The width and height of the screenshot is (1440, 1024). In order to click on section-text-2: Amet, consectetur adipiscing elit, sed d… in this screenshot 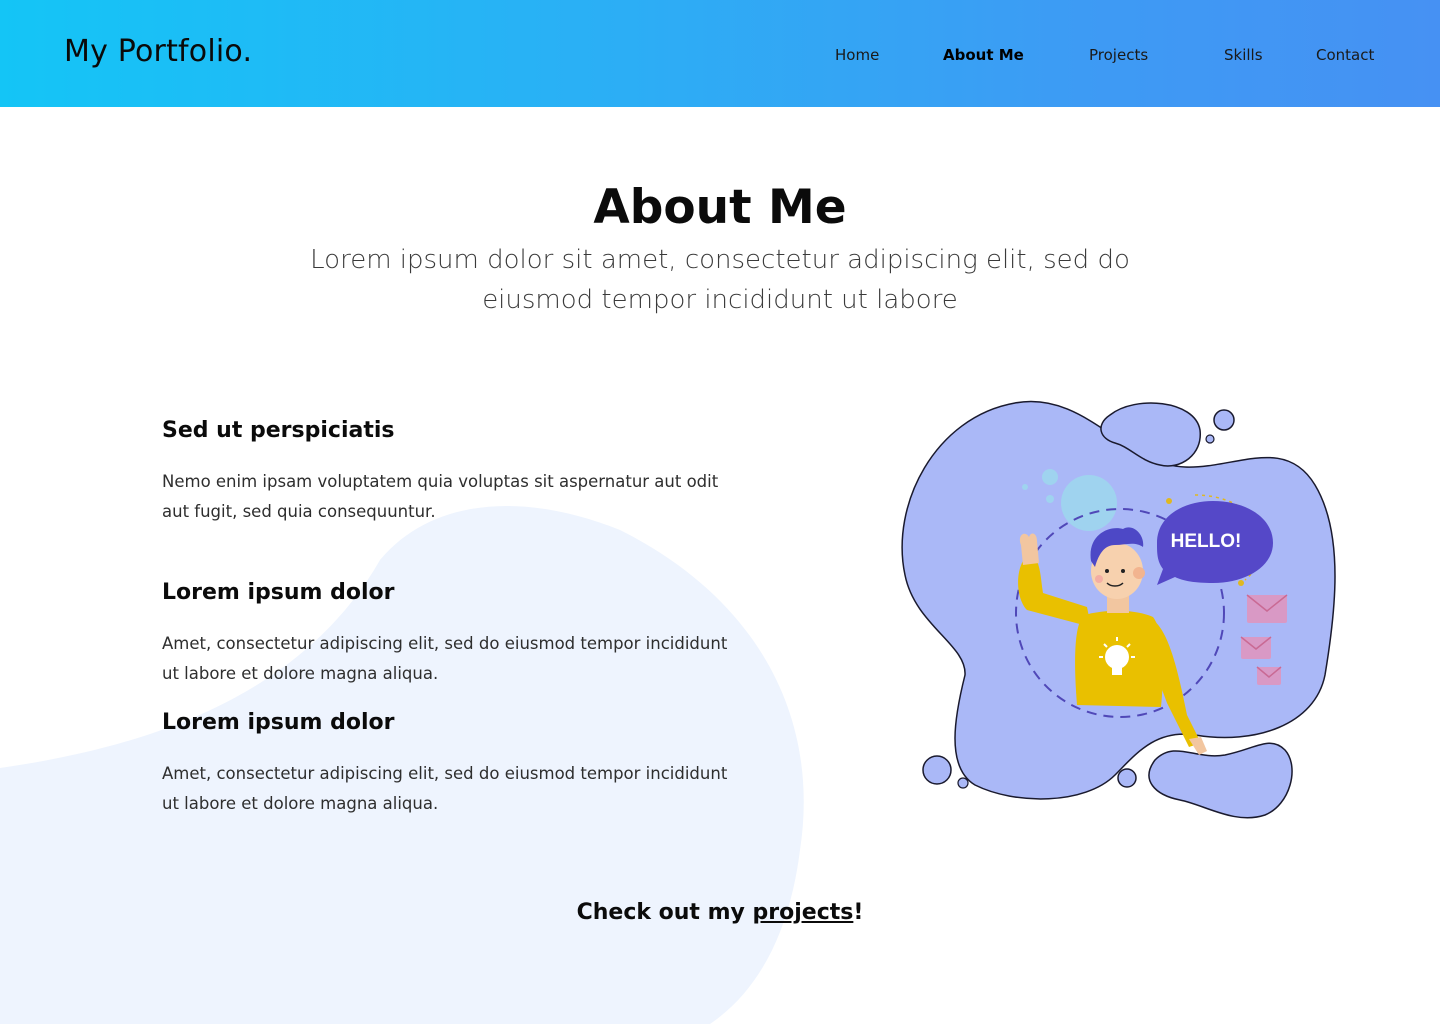, I will do `click(445, 658)`.